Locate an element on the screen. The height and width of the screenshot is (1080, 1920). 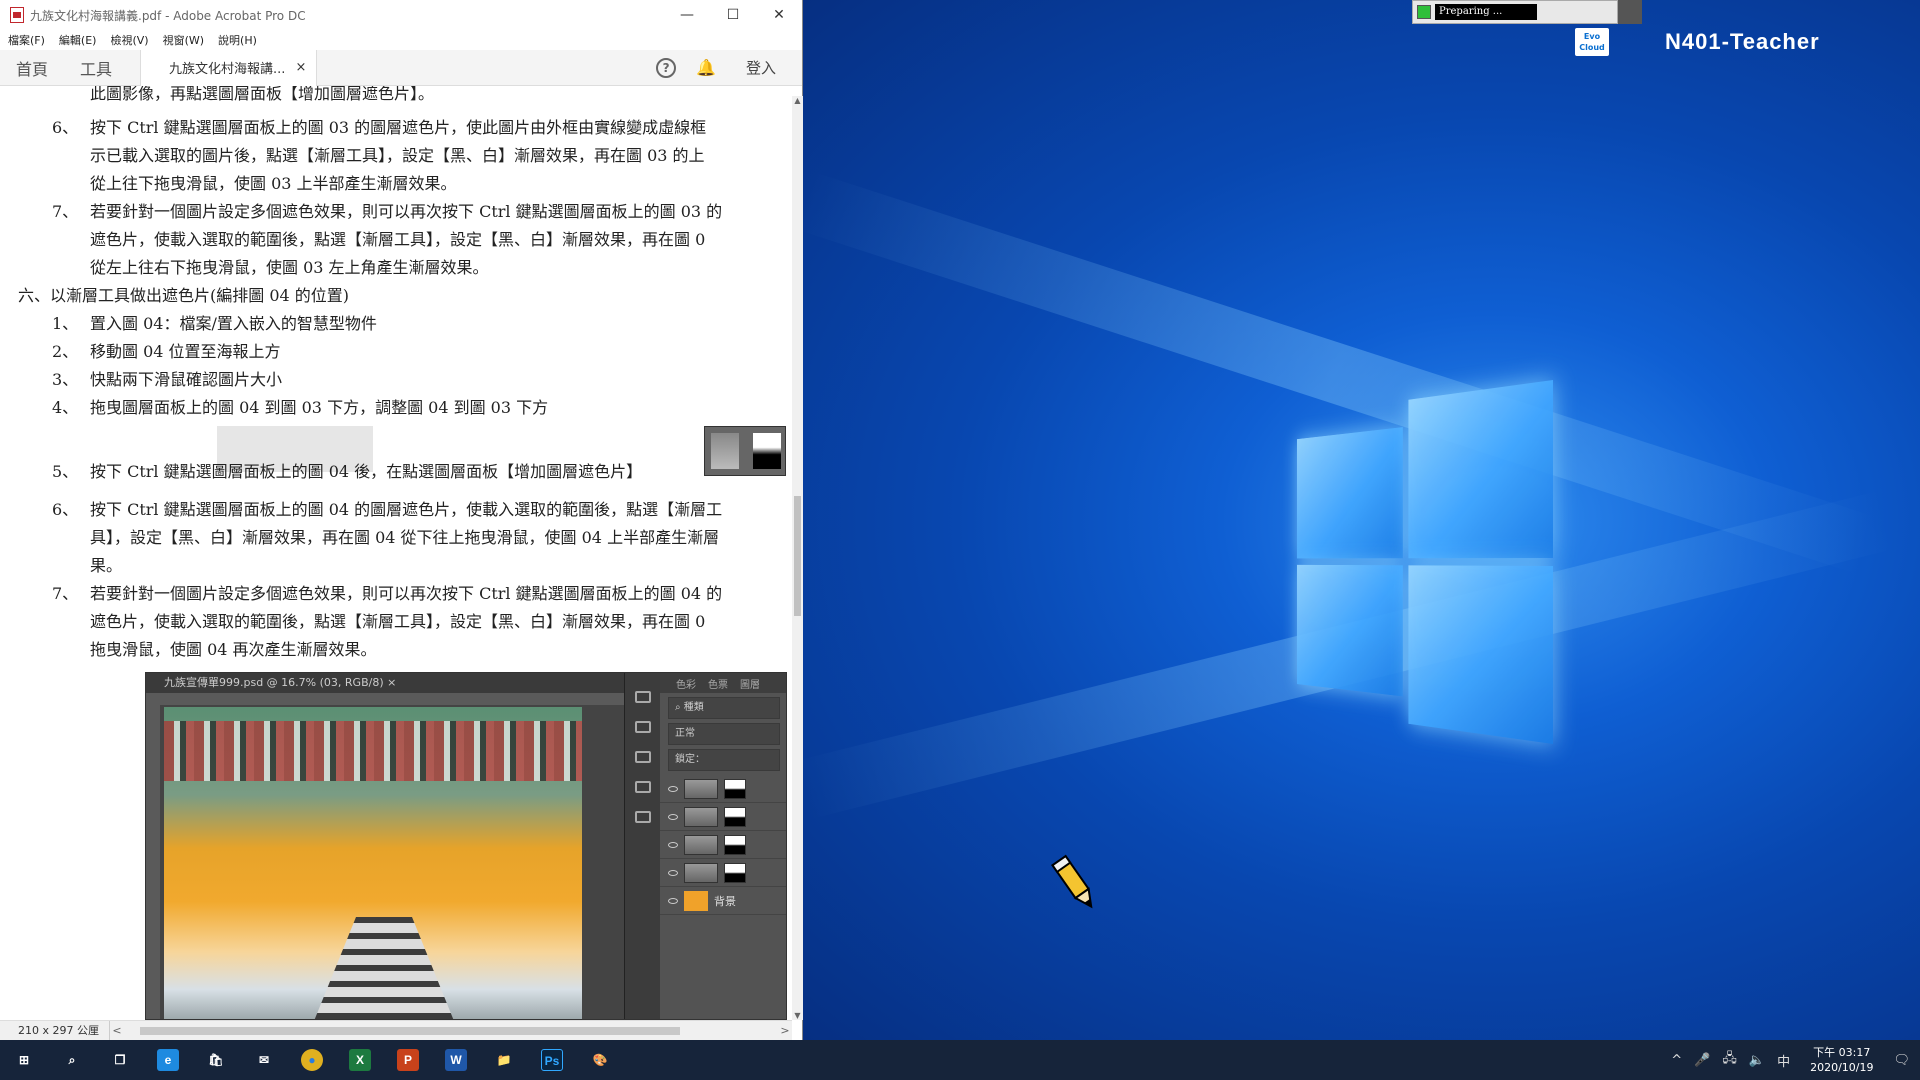
start-button: ⊞ is located at coordinates (24, 1060).